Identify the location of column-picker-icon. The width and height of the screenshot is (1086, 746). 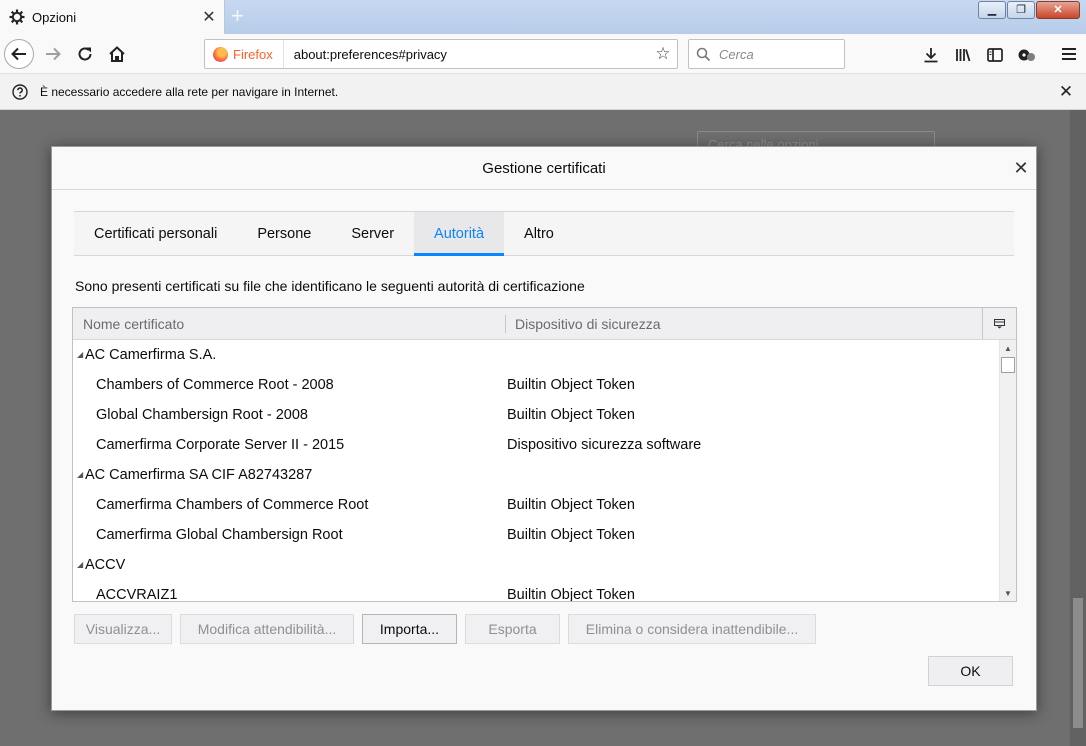
(999, 323).